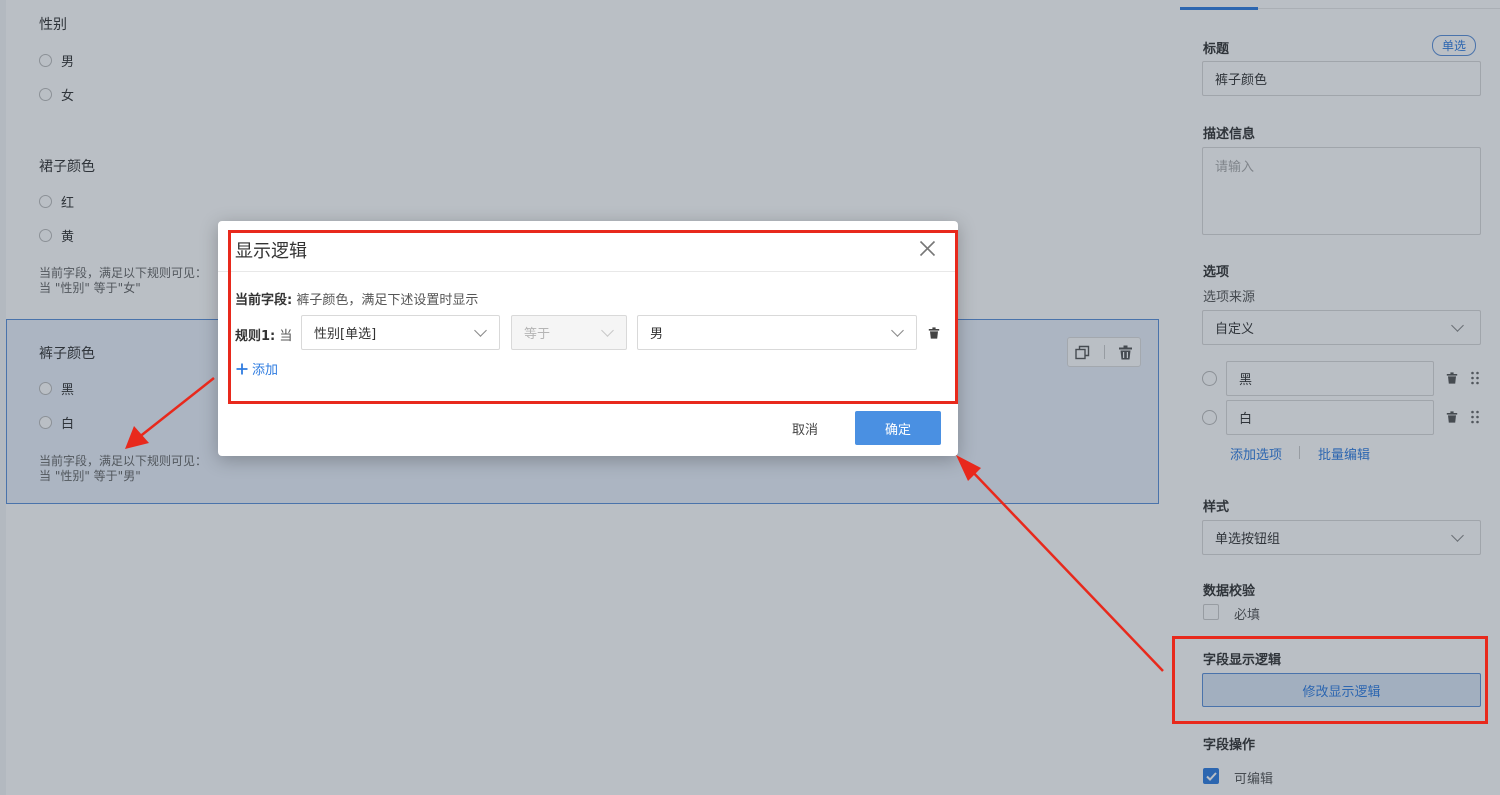  I want to click on cancel-button: 取消, so click(805, 428).